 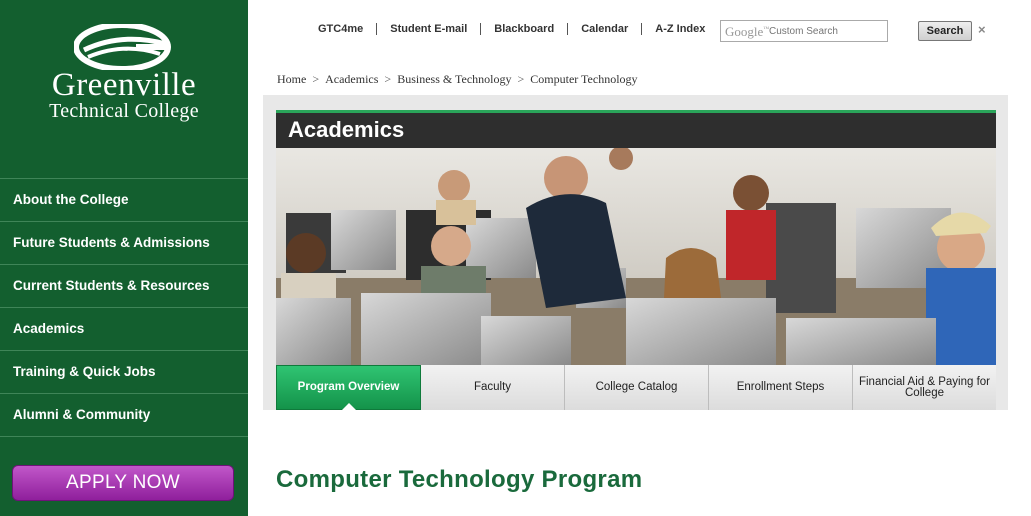 I want to click on sidebar-item-alumni: Alumni & Community, so click(x=124, y=415).